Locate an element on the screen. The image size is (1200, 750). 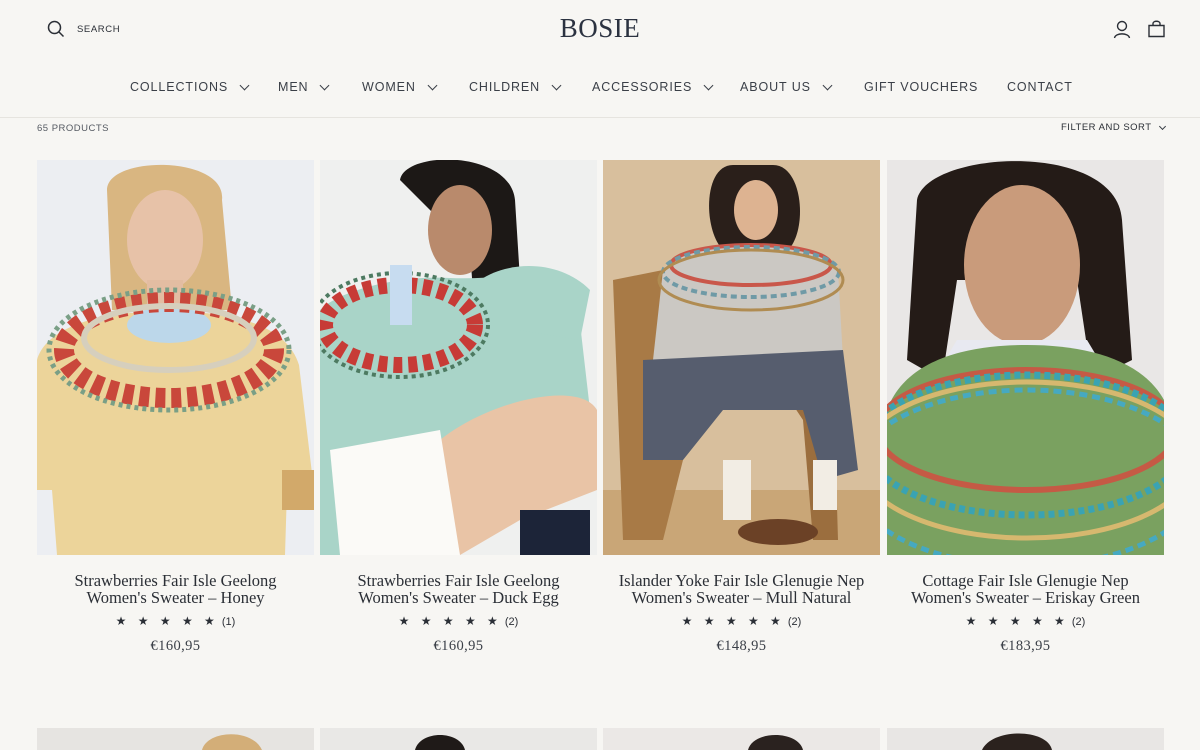
nav-label: ACCESSORIES is located at coordinates (642, 87).